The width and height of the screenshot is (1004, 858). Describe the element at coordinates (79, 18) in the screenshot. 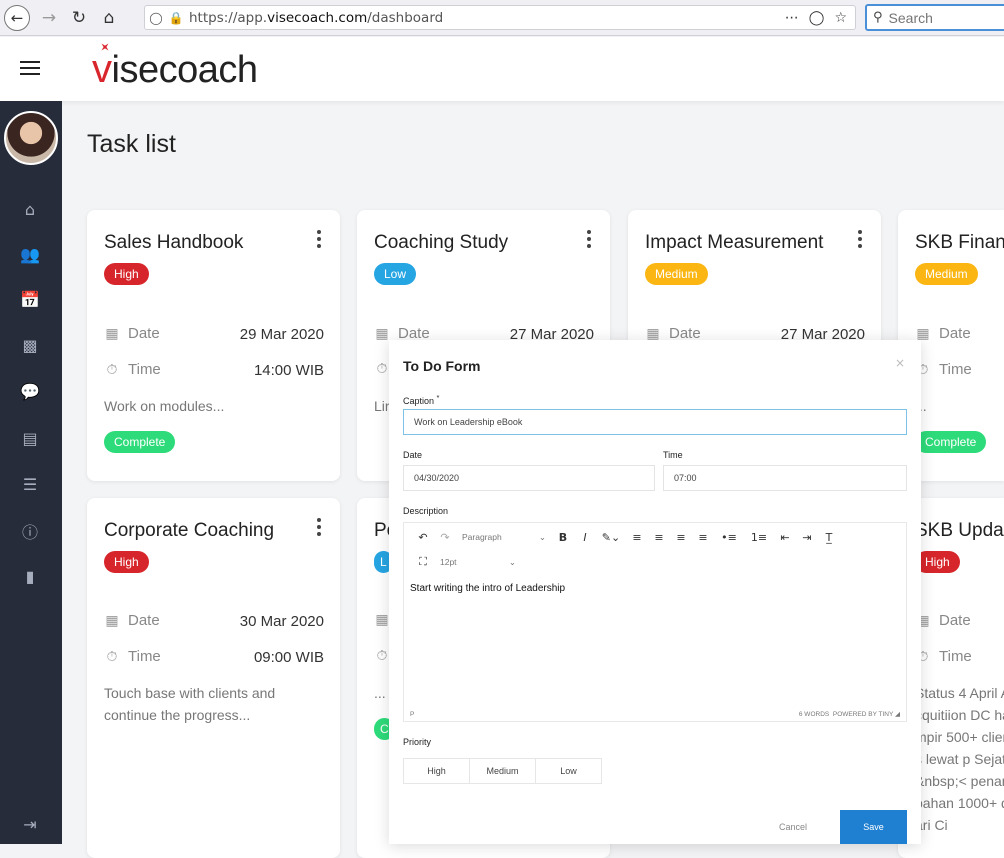

I see `reload-icon: ↻` at that location.